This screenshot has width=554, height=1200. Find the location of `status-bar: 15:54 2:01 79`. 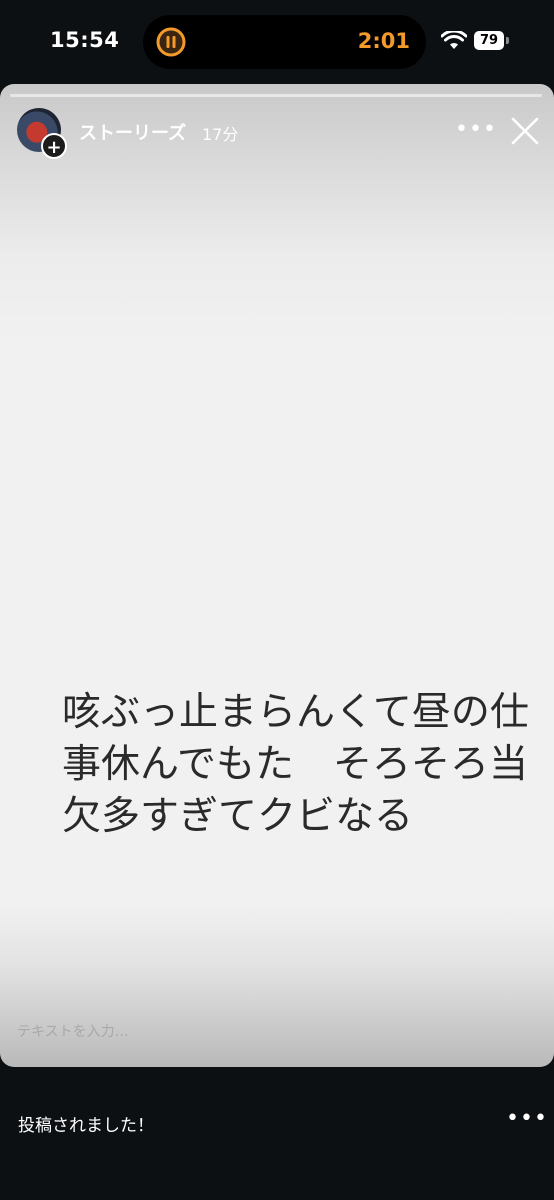

status-bar: 15:54 2:01 79 is located at coordinates (277, 42).